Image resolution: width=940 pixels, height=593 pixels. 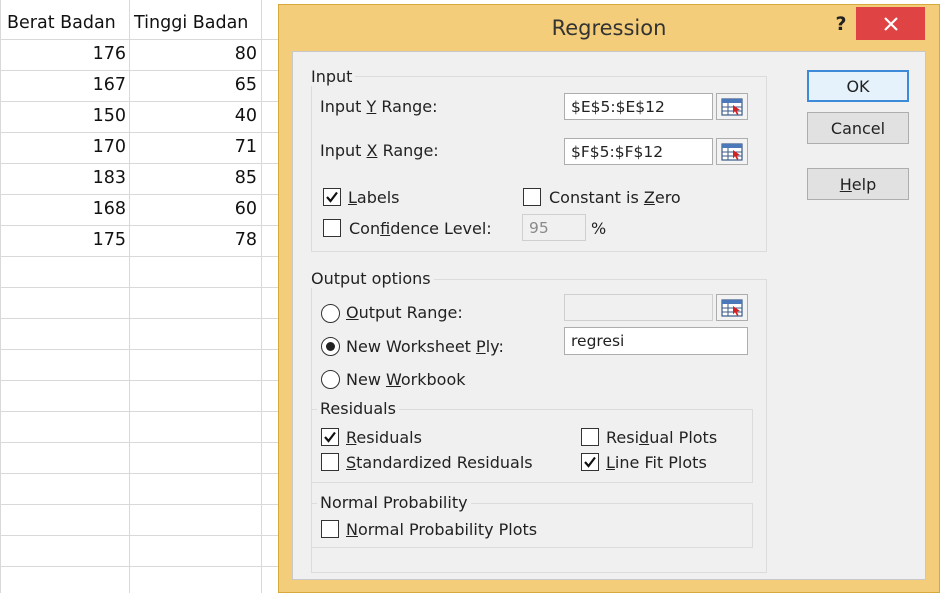 What do you see at coordinates (590, 437) in the screenshot?
I see `residual-plots-checkbox` at bounding box center [590, 437].